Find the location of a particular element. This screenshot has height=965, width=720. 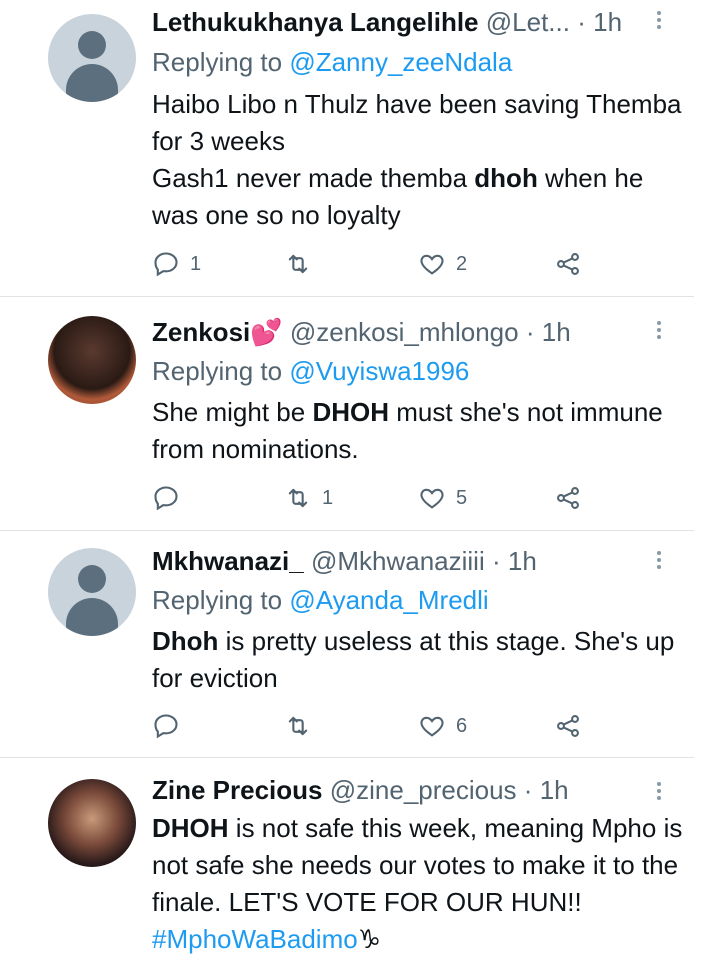

like-count: 6 is located at coordinates (462, 725).